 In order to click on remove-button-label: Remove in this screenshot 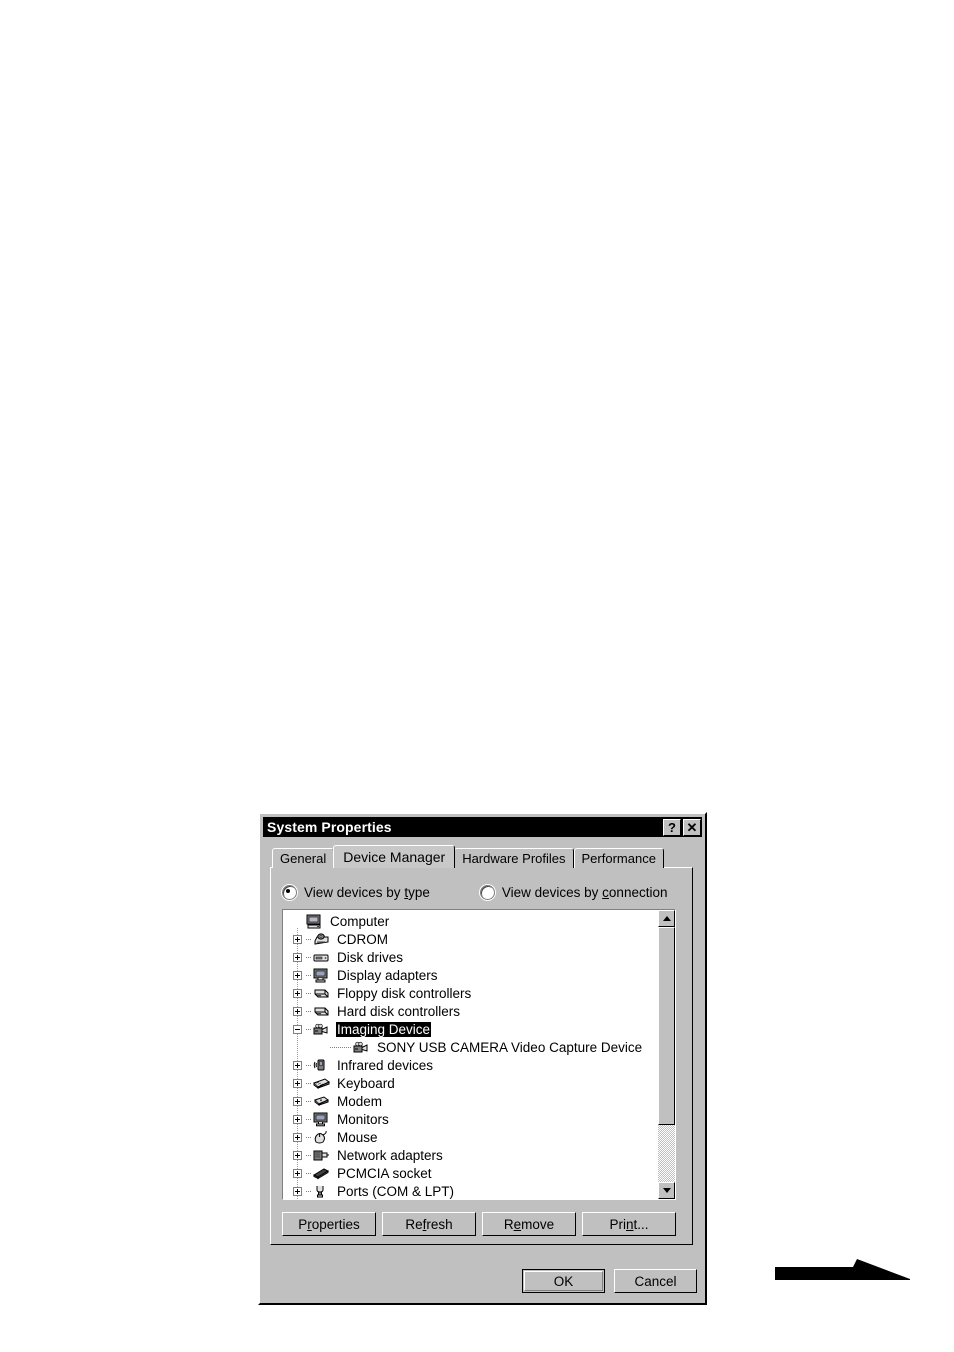, I will do `click(529, 1224)`.